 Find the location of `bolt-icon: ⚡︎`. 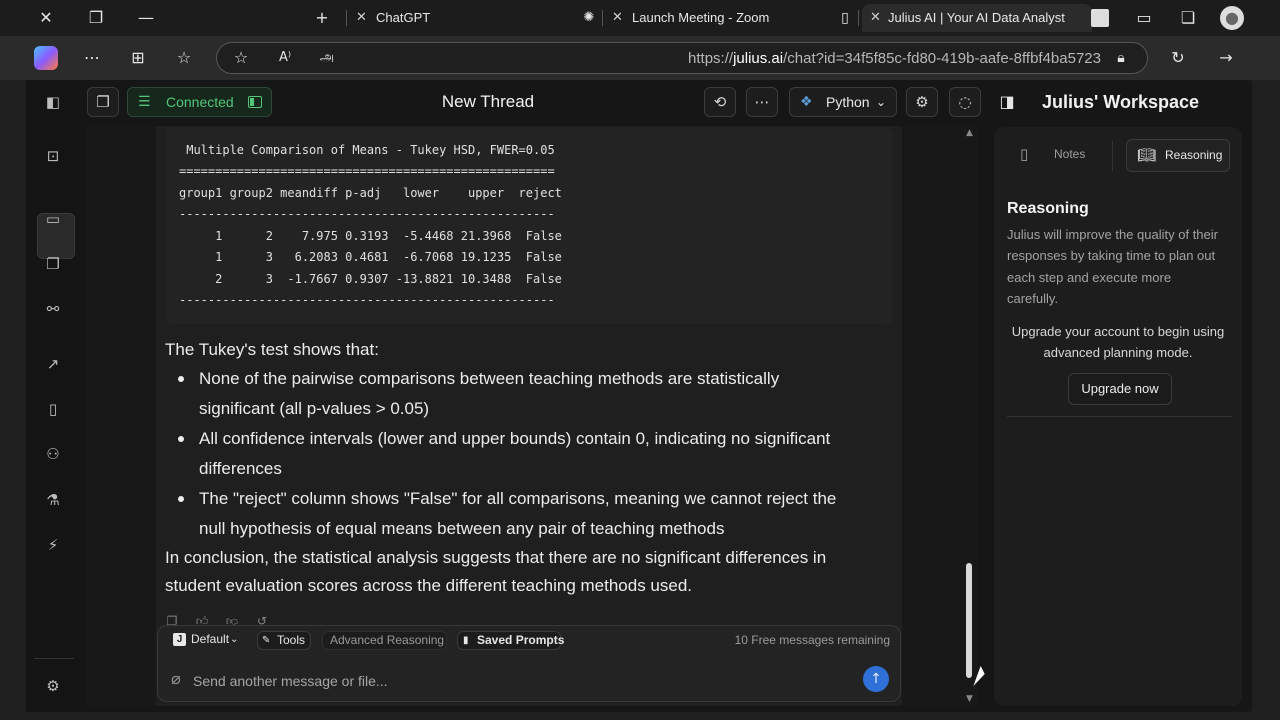

bolt-icon: ⚡︎ is located at coordinates (53, 545).